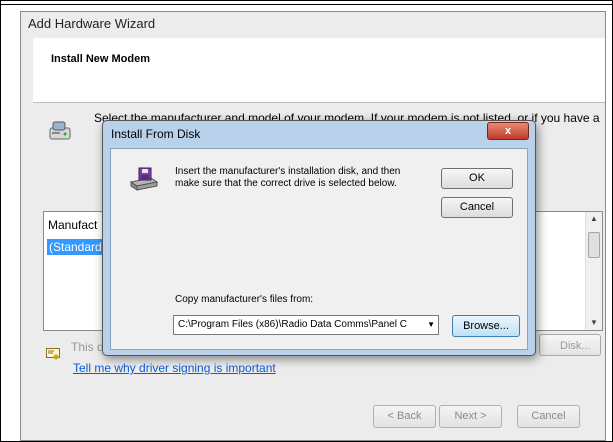 The height and width of the screenshot is (442, 613). I want to click on wizard-heading: Install New Modem, so click(101, 59).